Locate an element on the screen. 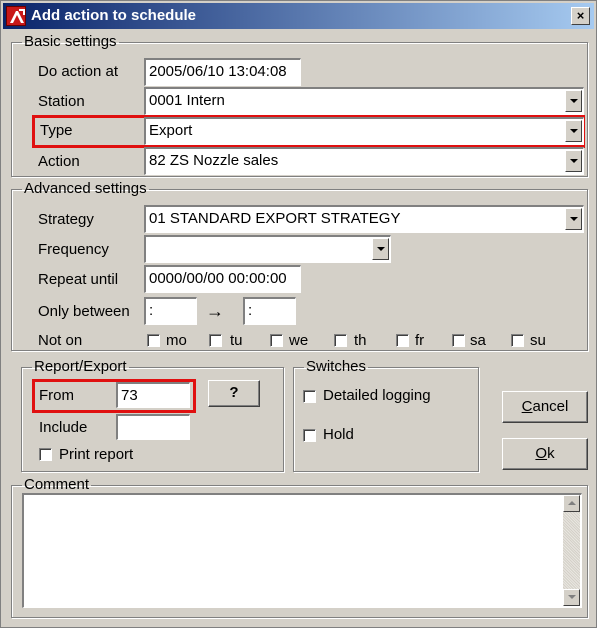 The width and height of the screenshot is (597, 628). only-between-label: Only between is located at coordinates (84, 311).